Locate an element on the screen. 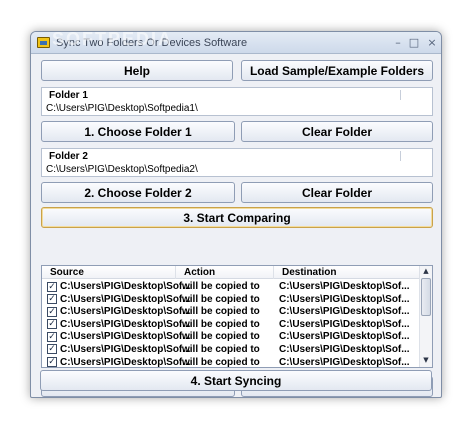 Image resolution: width=474 pixels, height=430 pixels. column-header-source: Source is located at coordinates (109, 272).